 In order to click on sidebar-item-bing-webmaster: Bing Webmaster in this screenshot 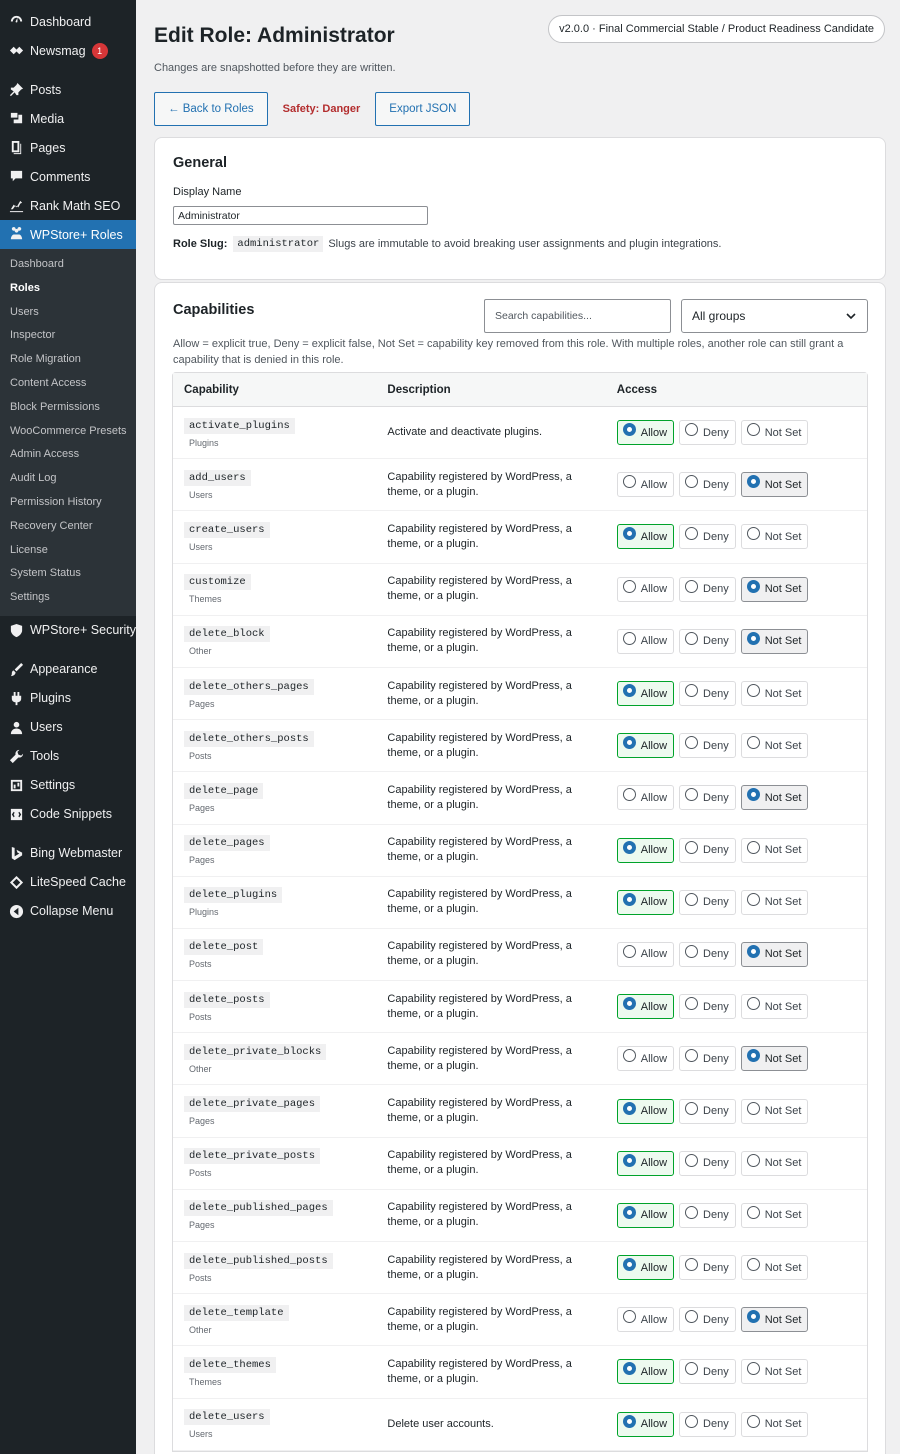, I will do `click(68, 853)`.